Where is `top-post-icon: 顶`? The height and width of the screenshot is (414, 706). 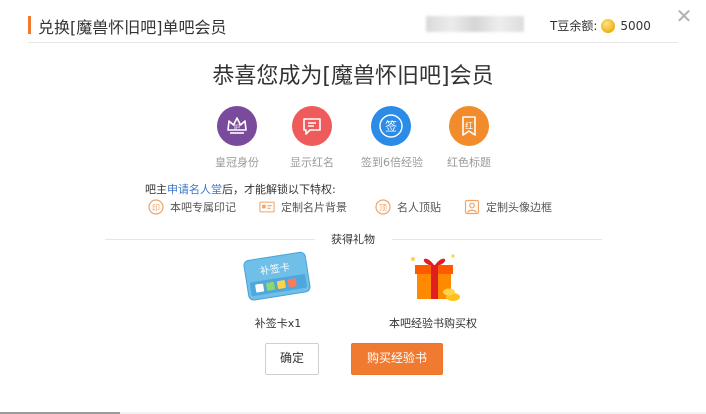 top-post-icon: 顶 is located at coordinates (383, 207).